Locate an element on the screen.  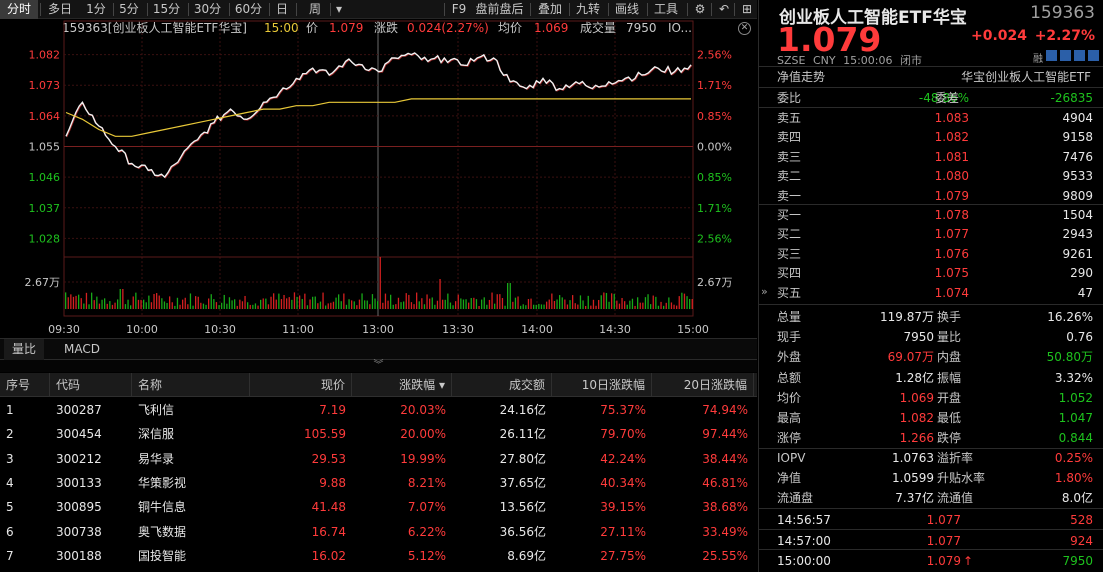
col-turnover-cell: 37.65亿 is located at coordinates (522, 482).